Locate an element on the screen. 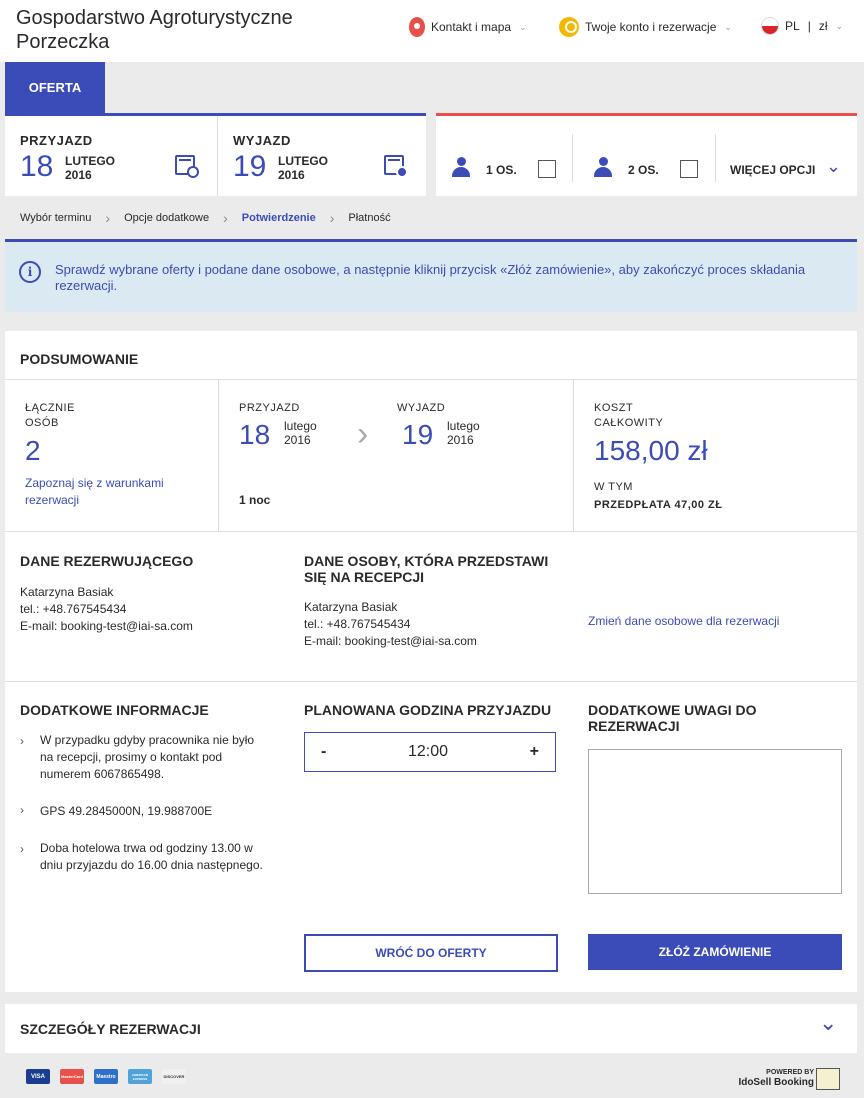  tab-offer: OFERTA is located at coordinates (55, 87).